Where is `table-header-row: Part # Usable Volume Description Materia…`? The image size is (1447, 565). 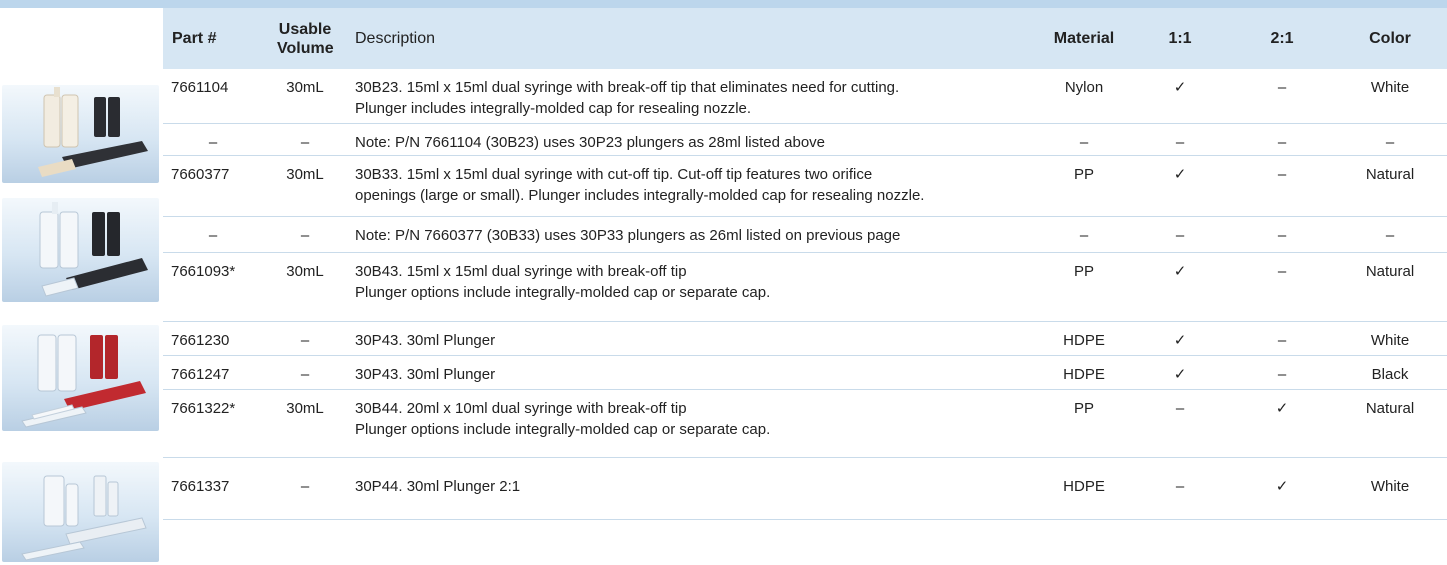 table-header-row: Part # Usable Volume Description Materia… is located at coordinates (805, 38).